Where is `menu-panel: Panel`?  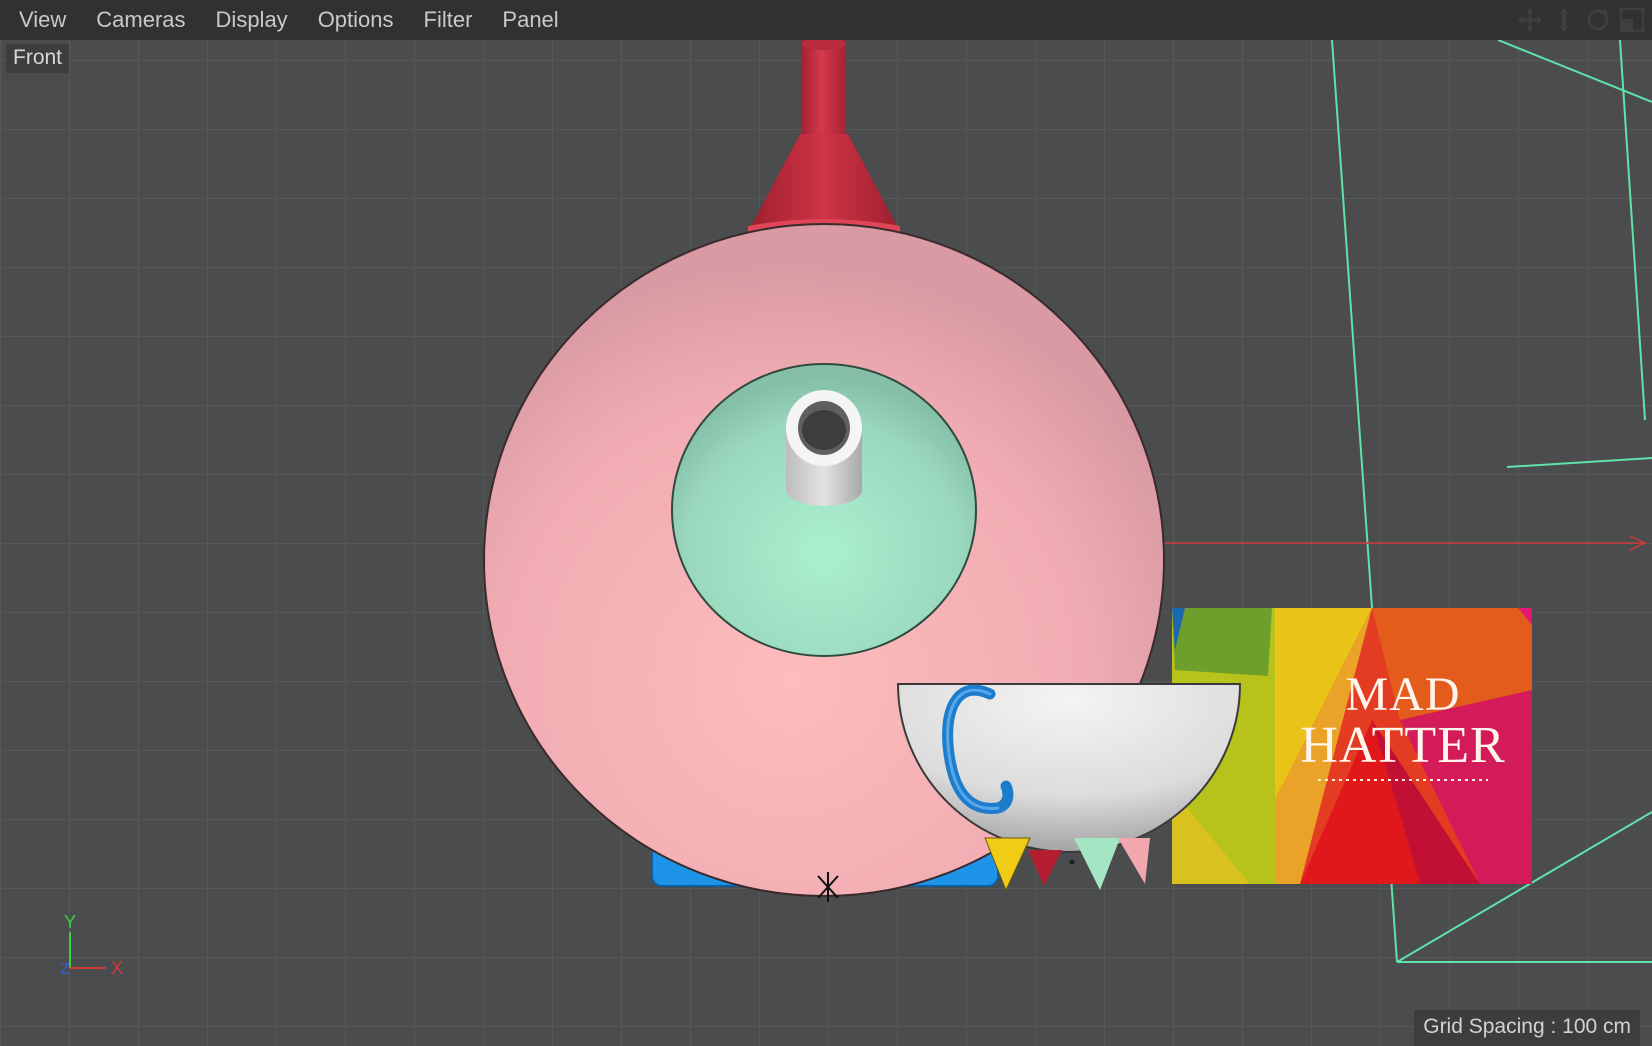
menu-panel: Panel is located at coordinates (530, 20).